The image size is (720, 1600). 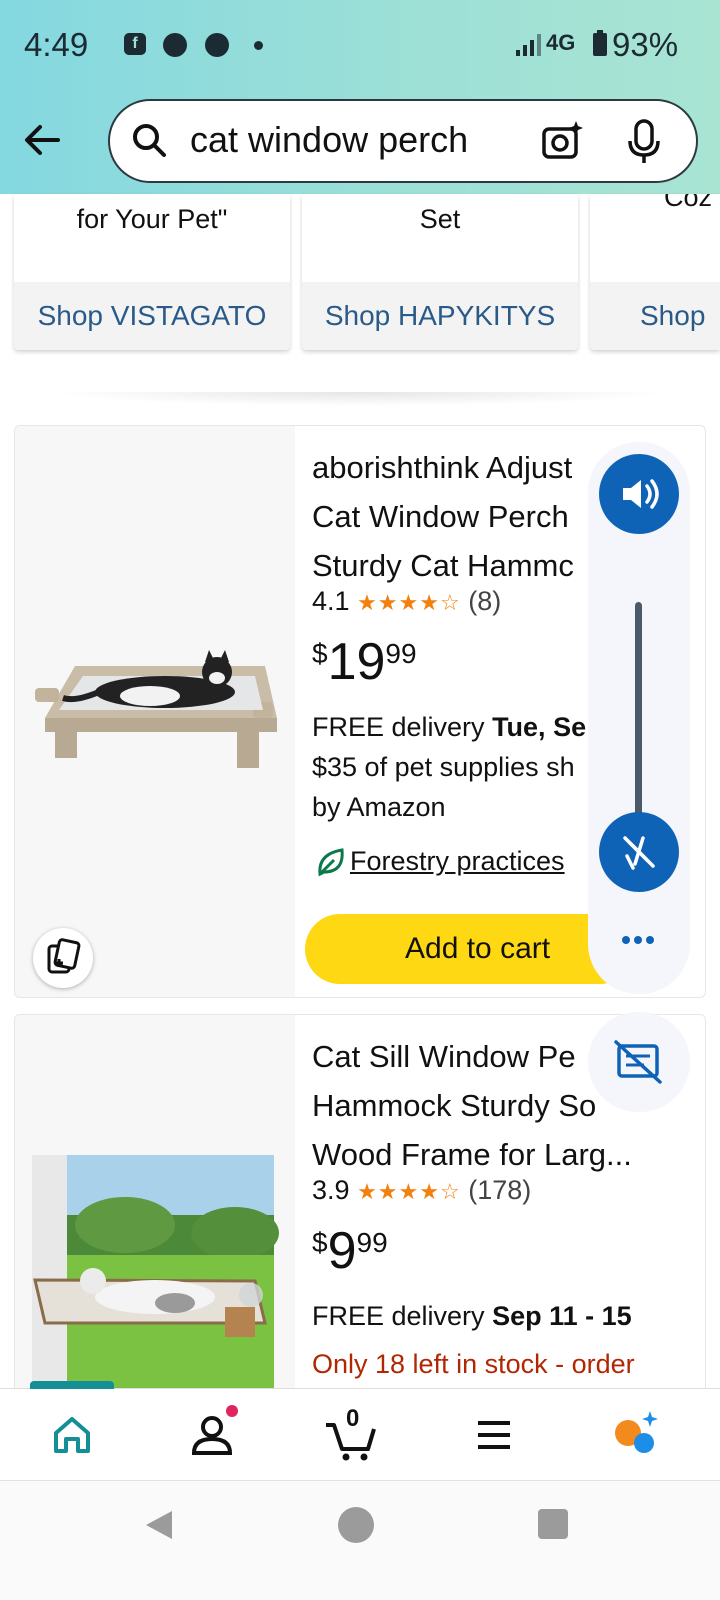 I want to click on rating-value: 4.1, so click(x=331, y=601).